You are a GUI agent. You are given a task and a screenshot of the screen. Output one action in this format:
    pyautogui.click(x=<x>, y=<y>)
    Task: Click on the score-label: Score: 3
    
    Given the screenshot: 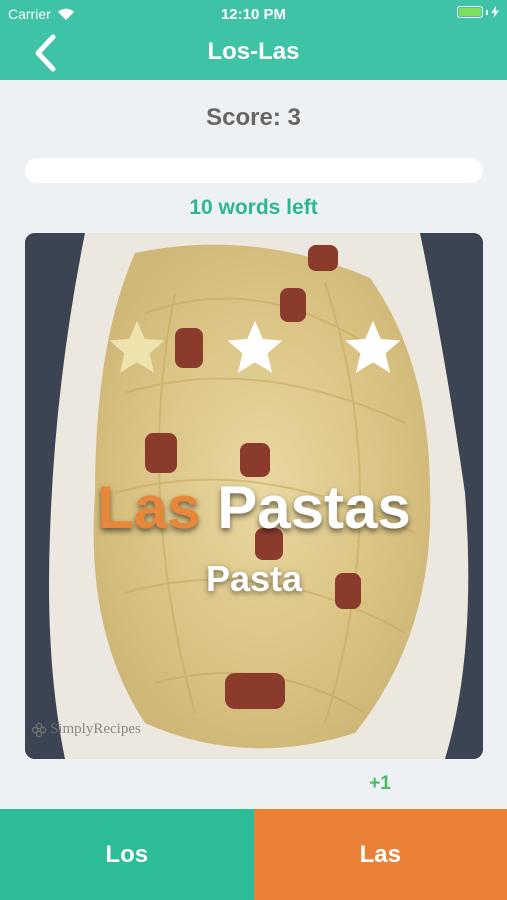 What is the action you would take?
    pyautogui.click(x=253, y=117)
    